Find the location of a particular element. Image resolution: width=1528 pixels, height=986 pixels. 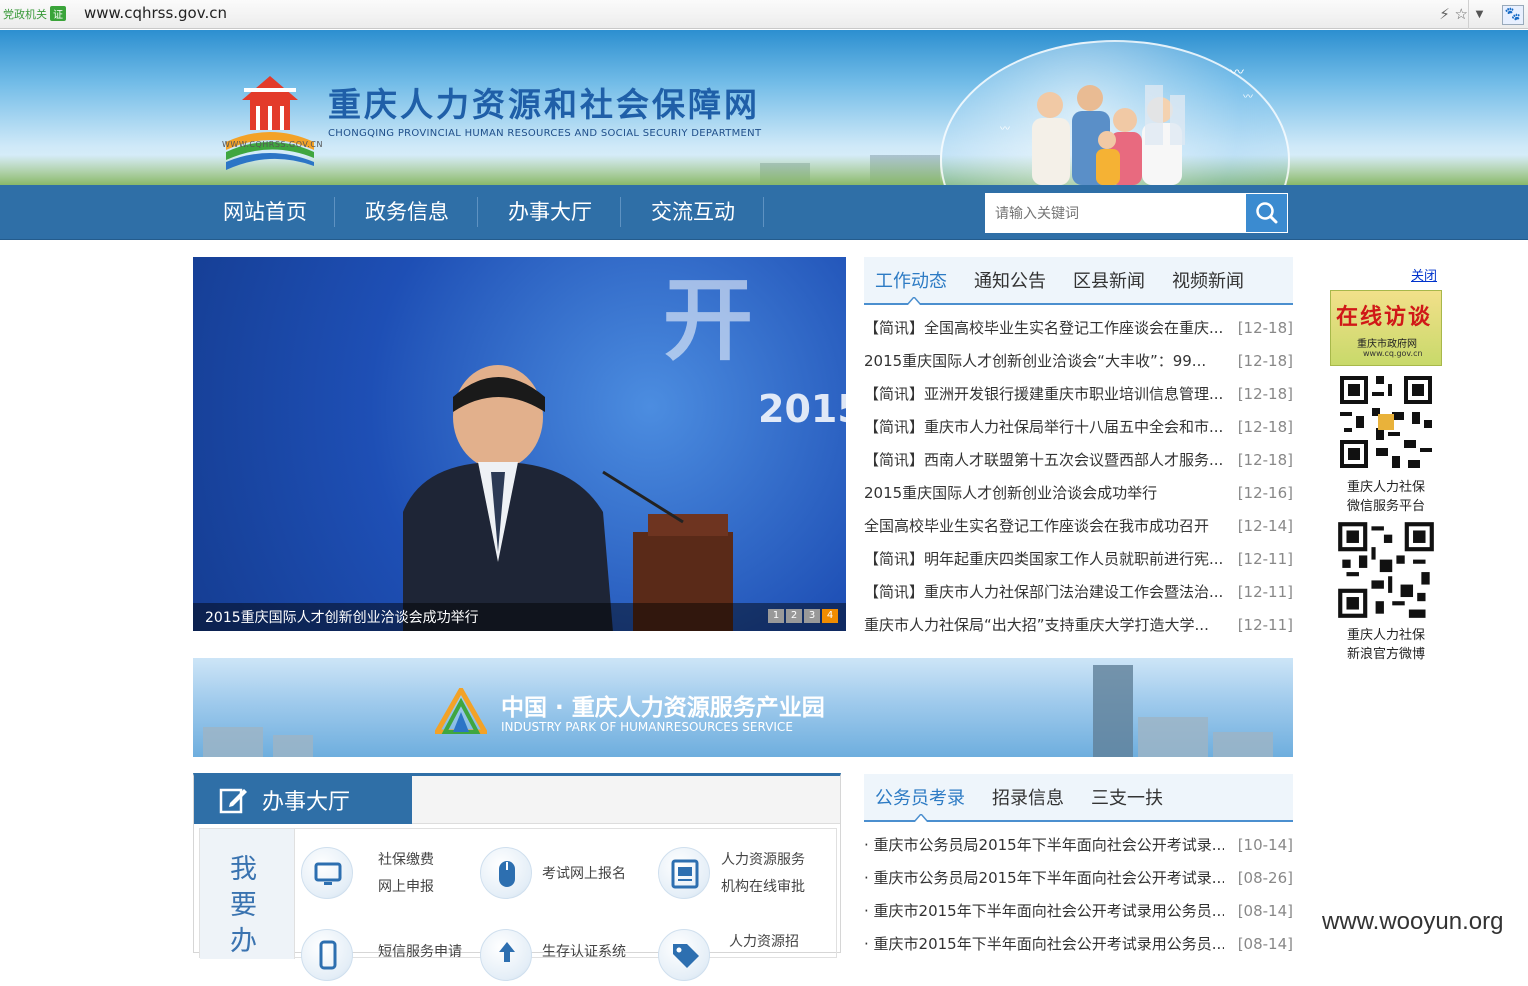

family-illustration is located at coordinates (1108, 135).